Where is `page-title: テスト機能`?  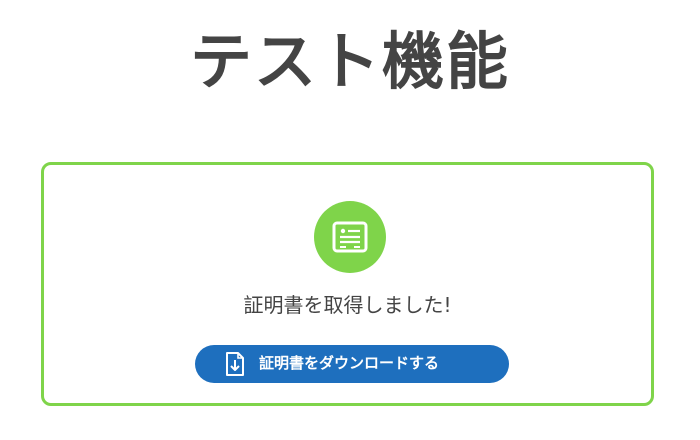
page-title: テスト機能 is located at coordinates (349, 61).